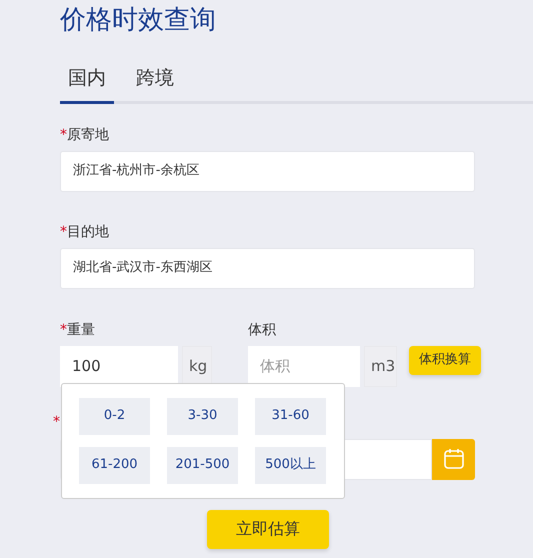  I want to click on weight-input: 100, so click(119, 366).